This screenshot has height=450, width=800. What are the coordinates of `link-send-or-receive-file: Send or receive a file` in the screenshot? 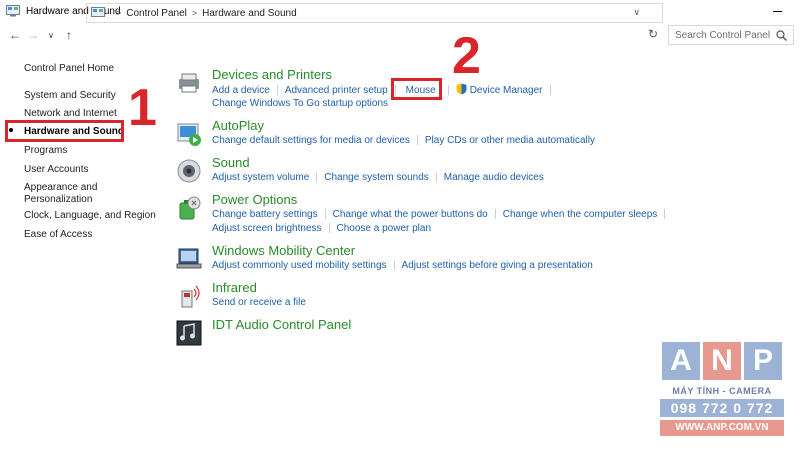 It's located at (259, 302).